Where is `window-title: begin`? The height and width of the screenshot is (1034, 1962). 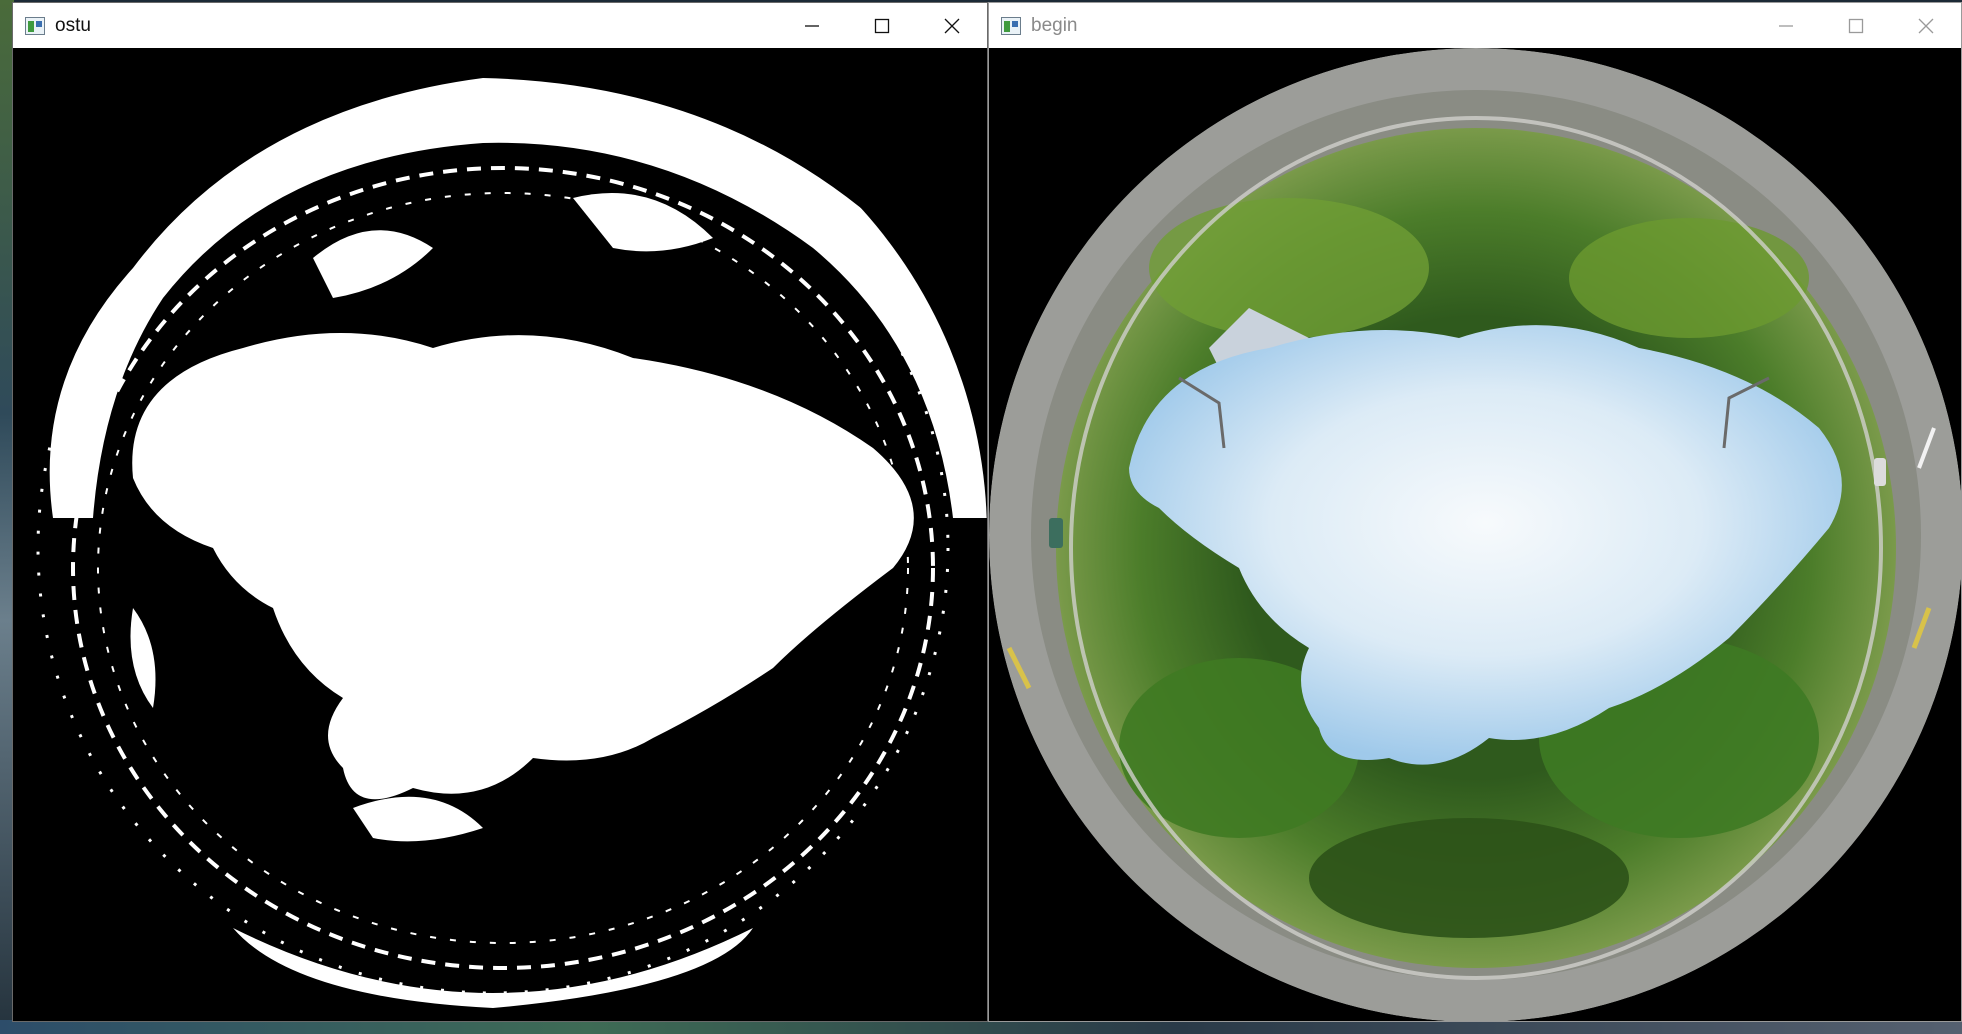
window-title: begin is located at coordinates (1054, 25).